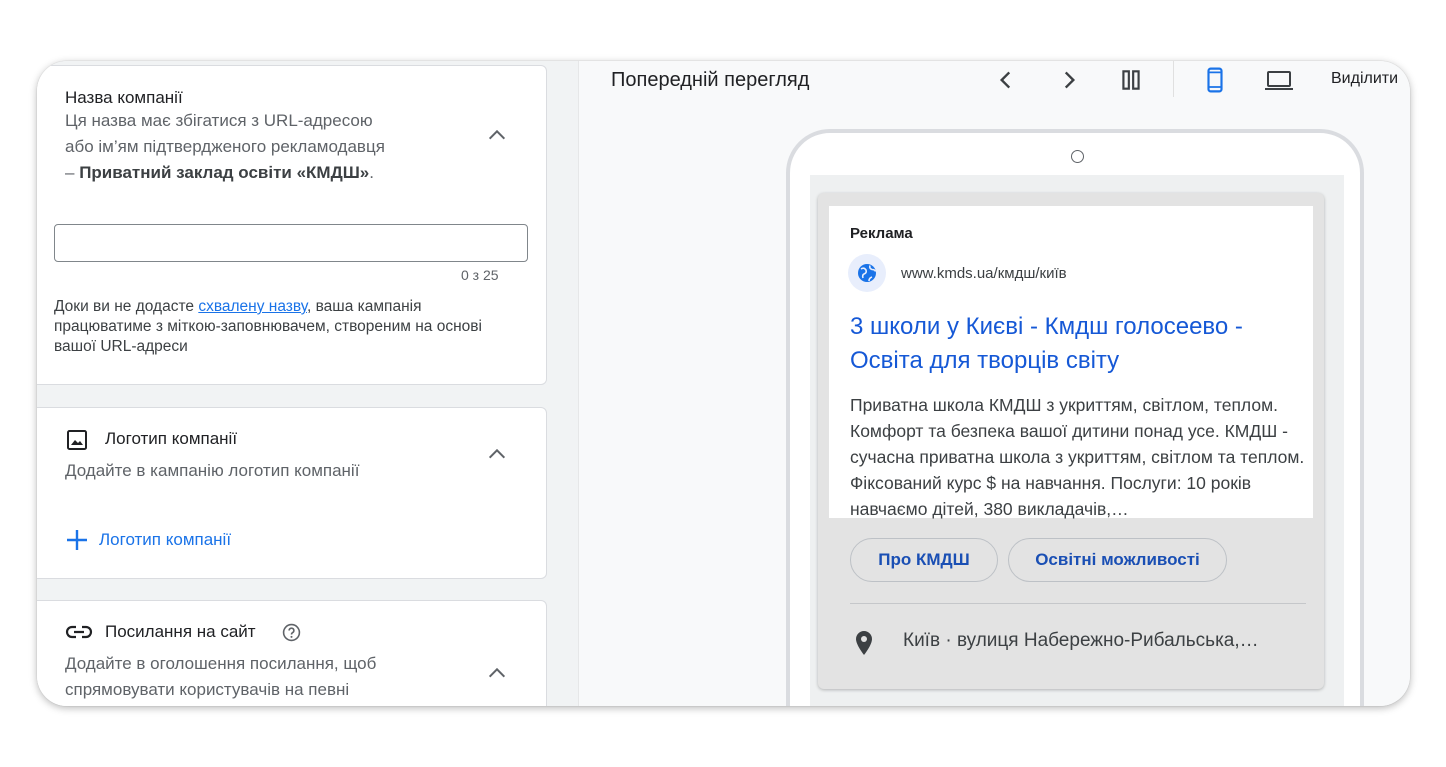  What do you see at coordinates (212, 470) in the screenshot?
I see `logo-subtitle: Додайте в кампанію логотип компанії` at bounding box center [212, 470].